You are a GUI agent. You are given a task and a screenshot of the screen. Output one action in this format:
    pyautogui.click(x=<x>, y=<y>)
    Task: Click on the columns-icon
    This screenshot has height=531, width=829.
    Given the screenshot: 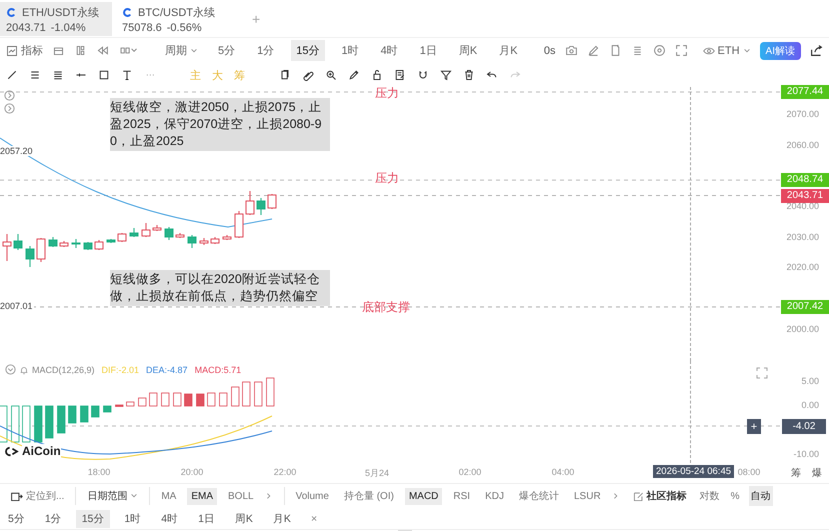 What is the action you would take?
    pyautogui.click(x=80, y=50)
    